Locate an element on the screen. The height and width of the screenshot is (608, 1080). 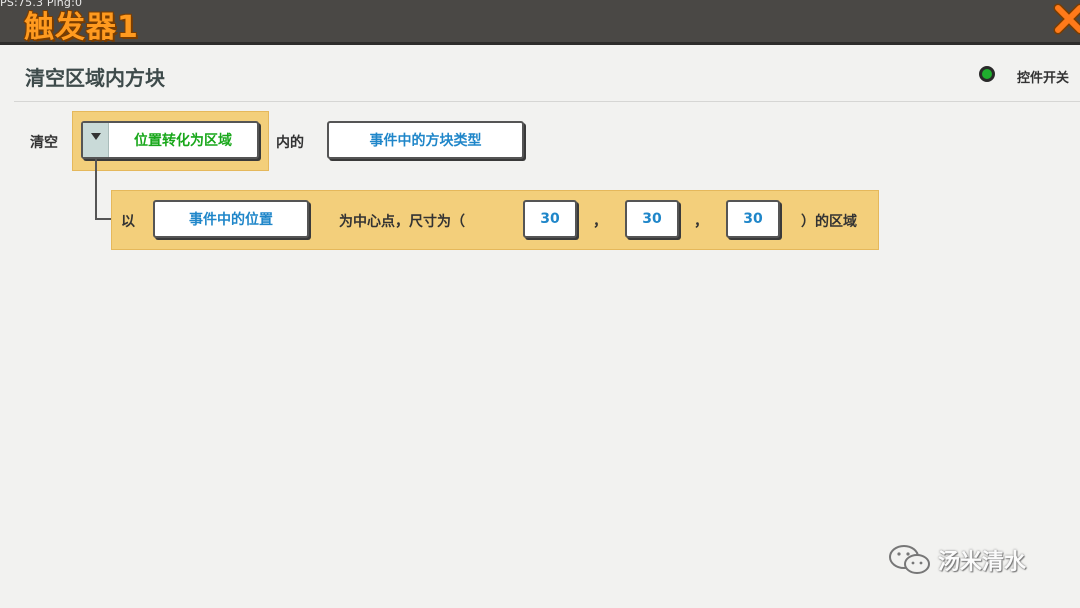
control-toggle-indicator is located at coordinates (987, 74).